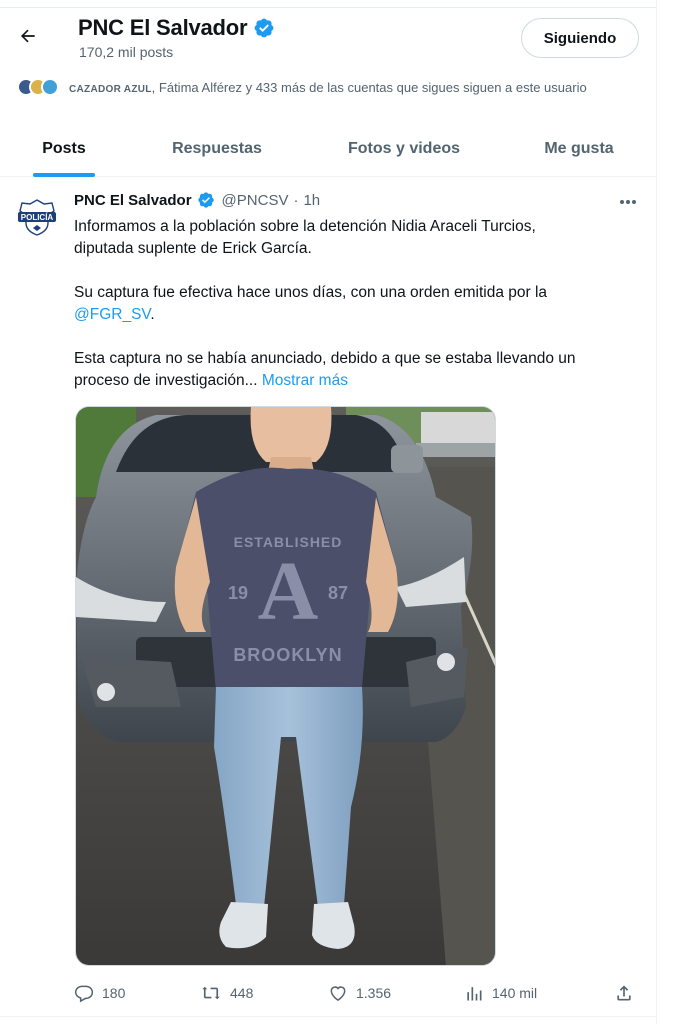 This screenshot has height=1024, width=676. Describe the element at coordinates (354, 381) in the screenshot. I see `post-text-line: proceso de investigación... Mostrar más` at that location.